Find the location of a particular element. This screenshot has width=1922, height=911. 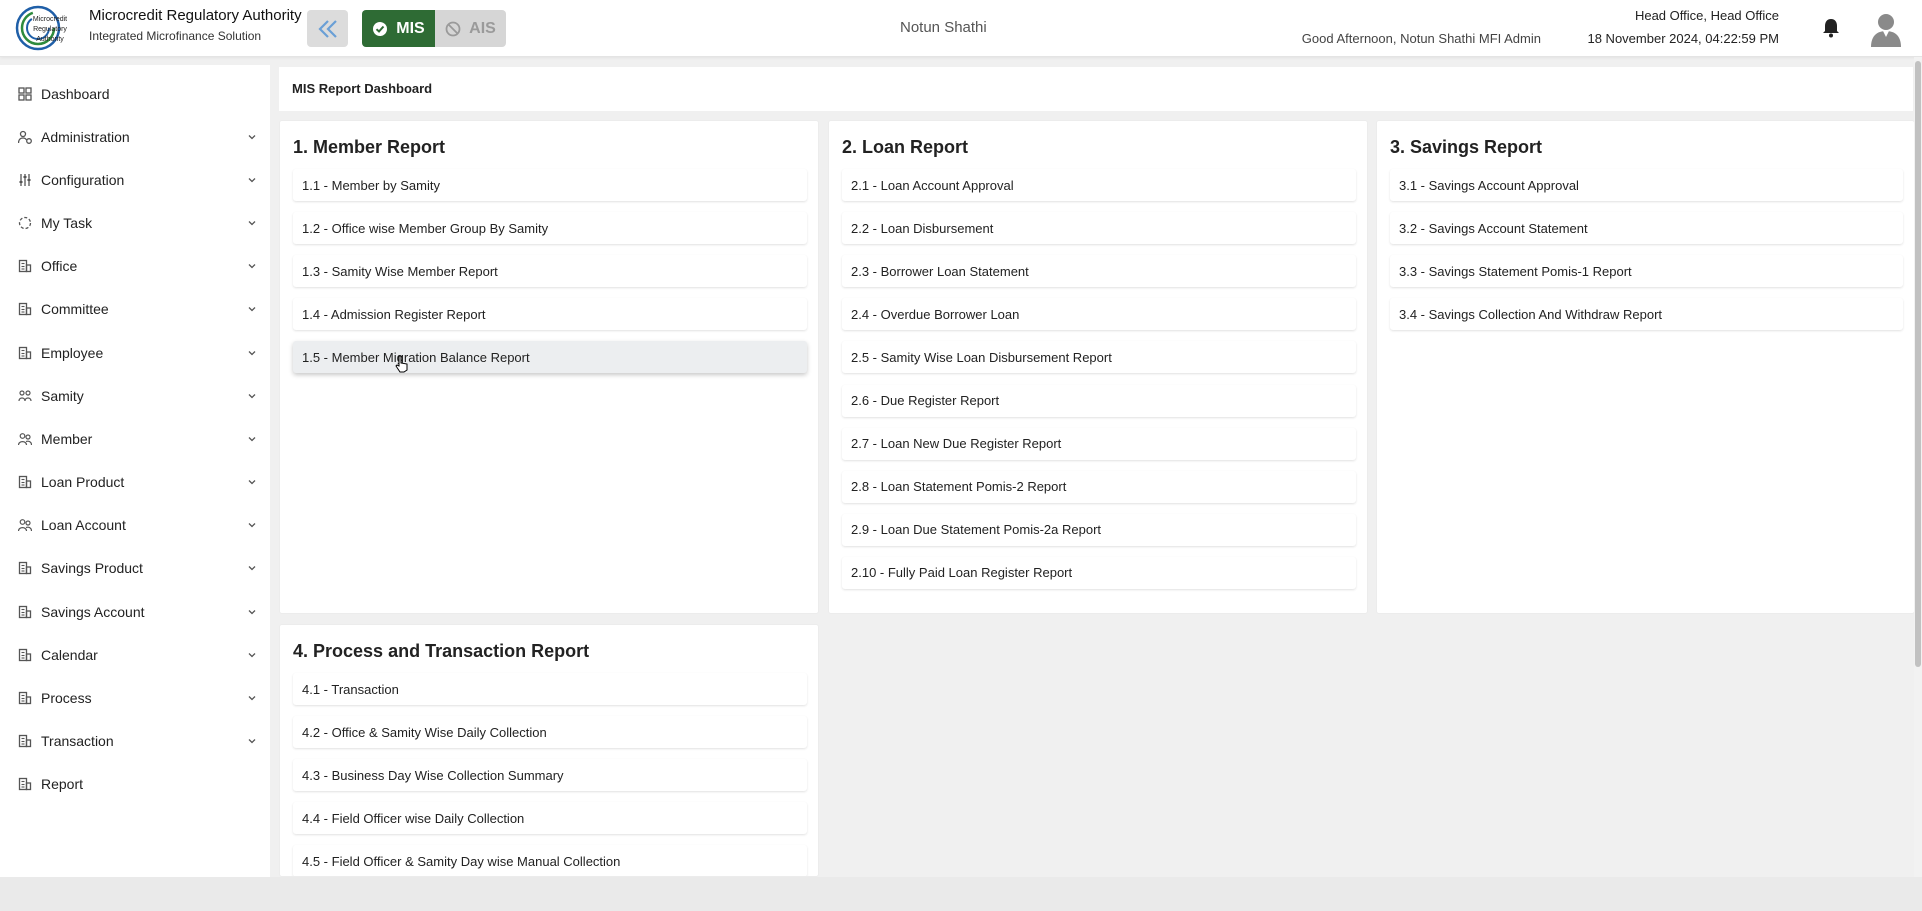

report-link: 1.1 - Member by Samity is located at coordinates (550, 185).